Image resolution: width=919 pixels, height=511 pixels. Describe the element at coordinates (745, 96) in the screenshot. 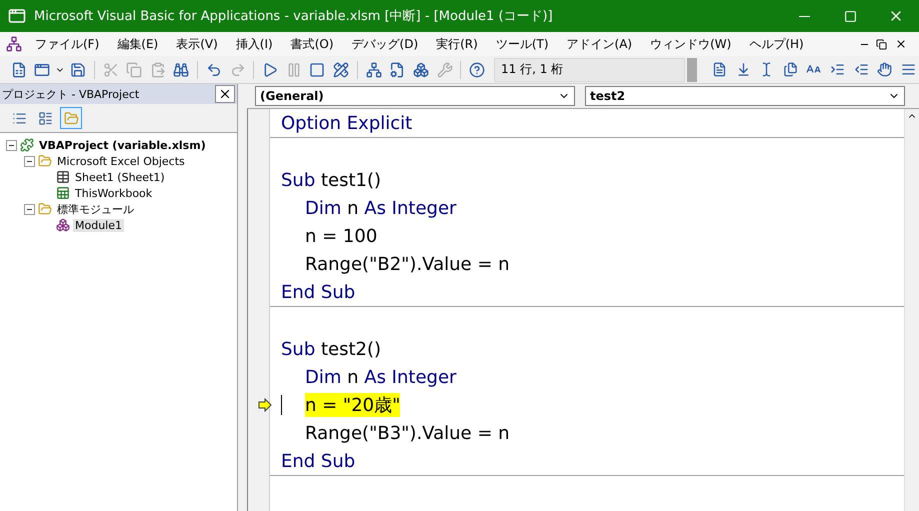

I see `procedure-dropdown: test2` at that location.